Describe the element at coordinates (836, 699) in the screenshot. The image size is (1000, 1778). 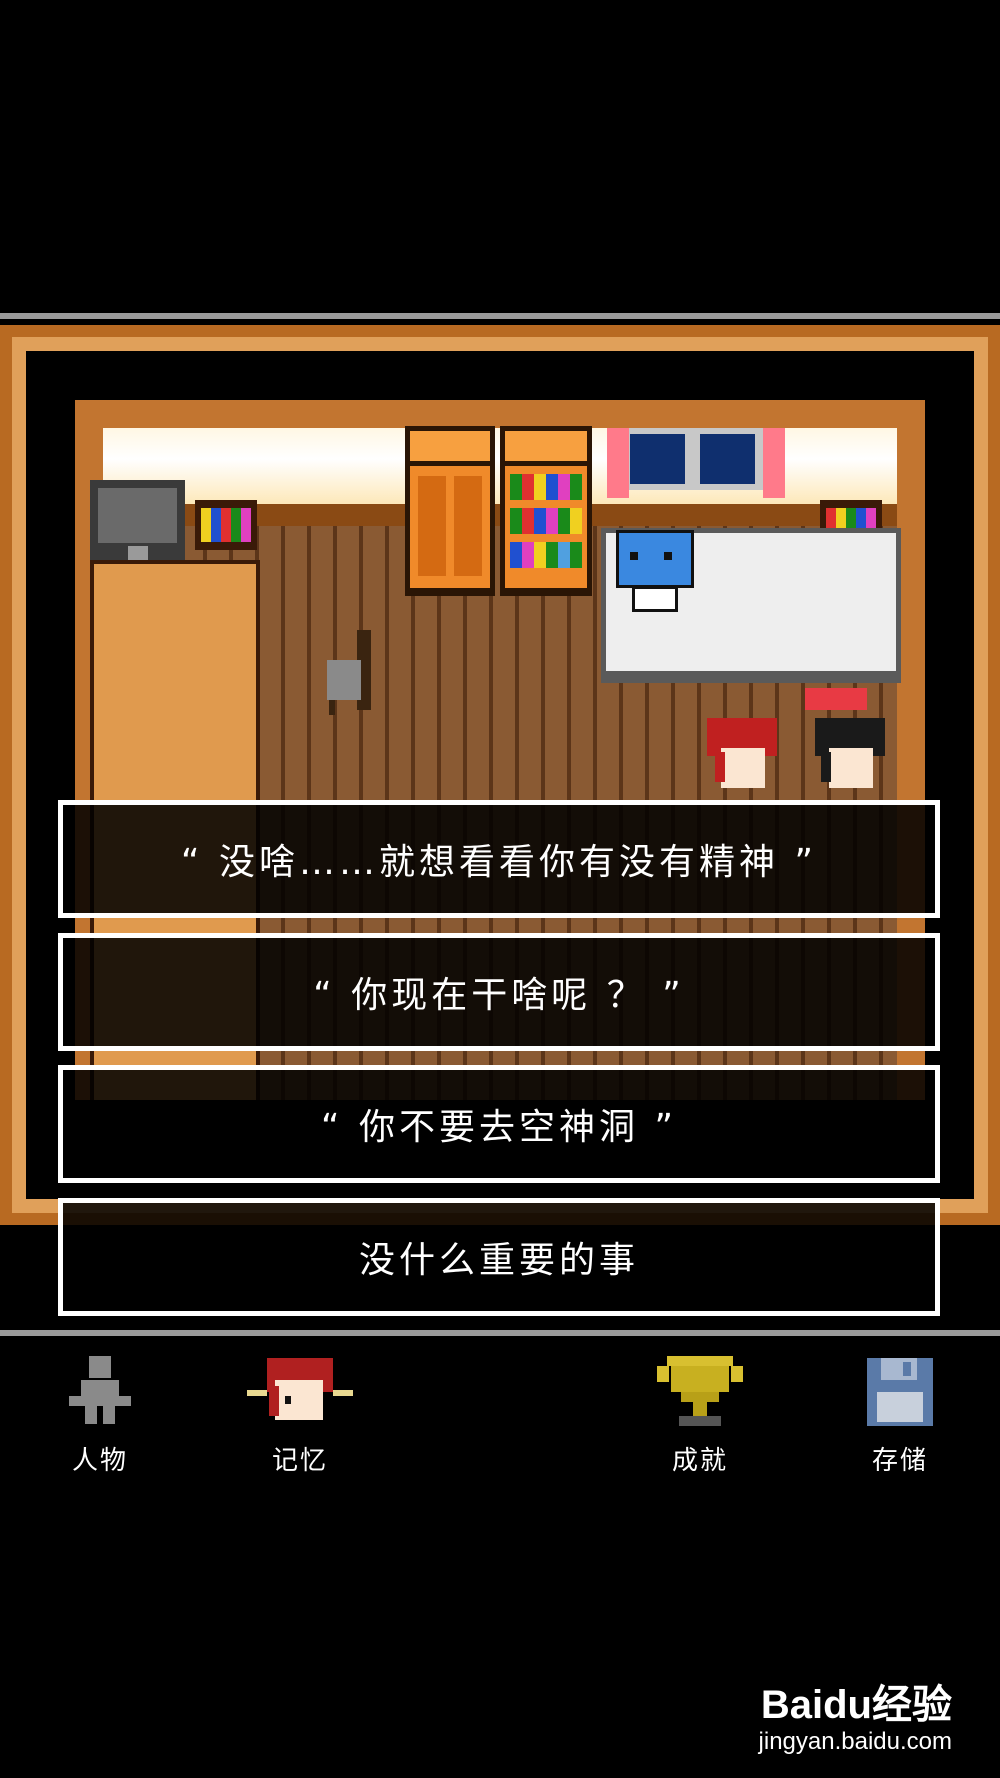
I see `red-box` at that location.